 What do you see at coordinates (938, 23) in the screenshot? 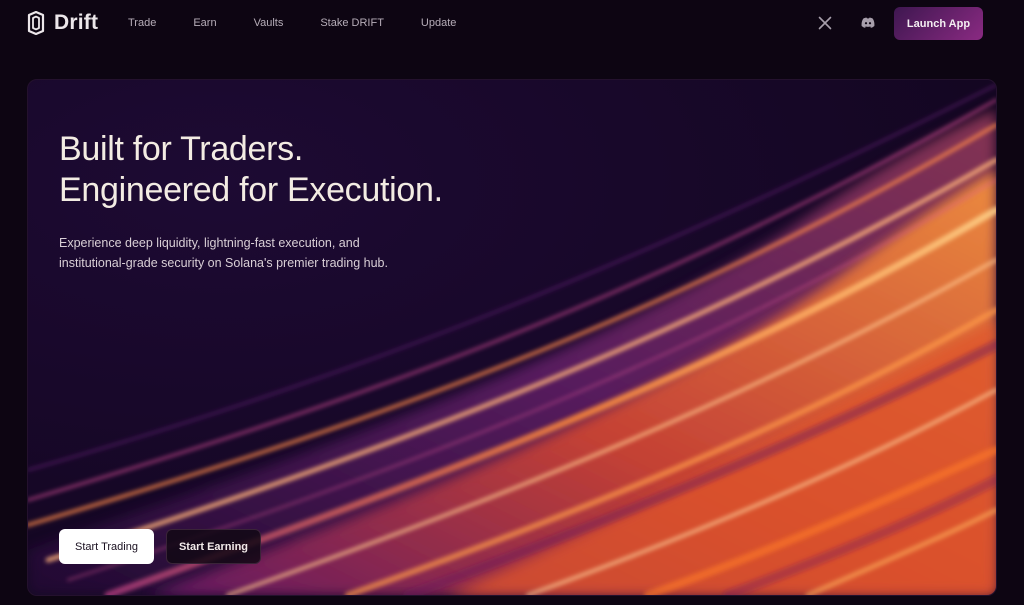
I see `launch-app-button: Launch App` at bounding box center [938, 23].